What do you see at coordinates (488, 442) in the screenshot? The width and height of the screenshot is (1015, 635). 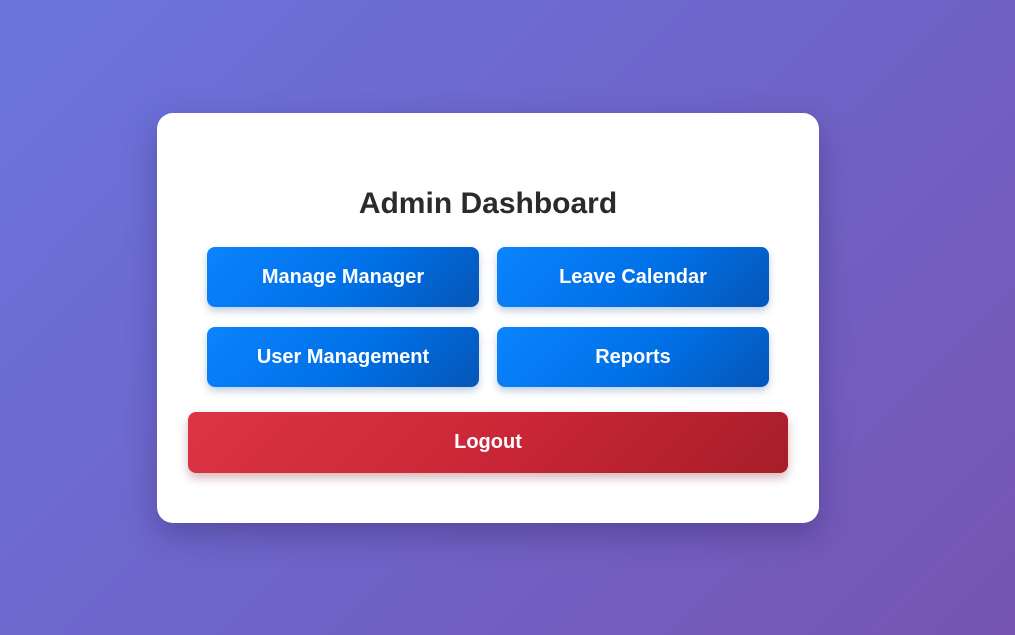 I see `logout-button: Logout` at bounding box center [488, 442].